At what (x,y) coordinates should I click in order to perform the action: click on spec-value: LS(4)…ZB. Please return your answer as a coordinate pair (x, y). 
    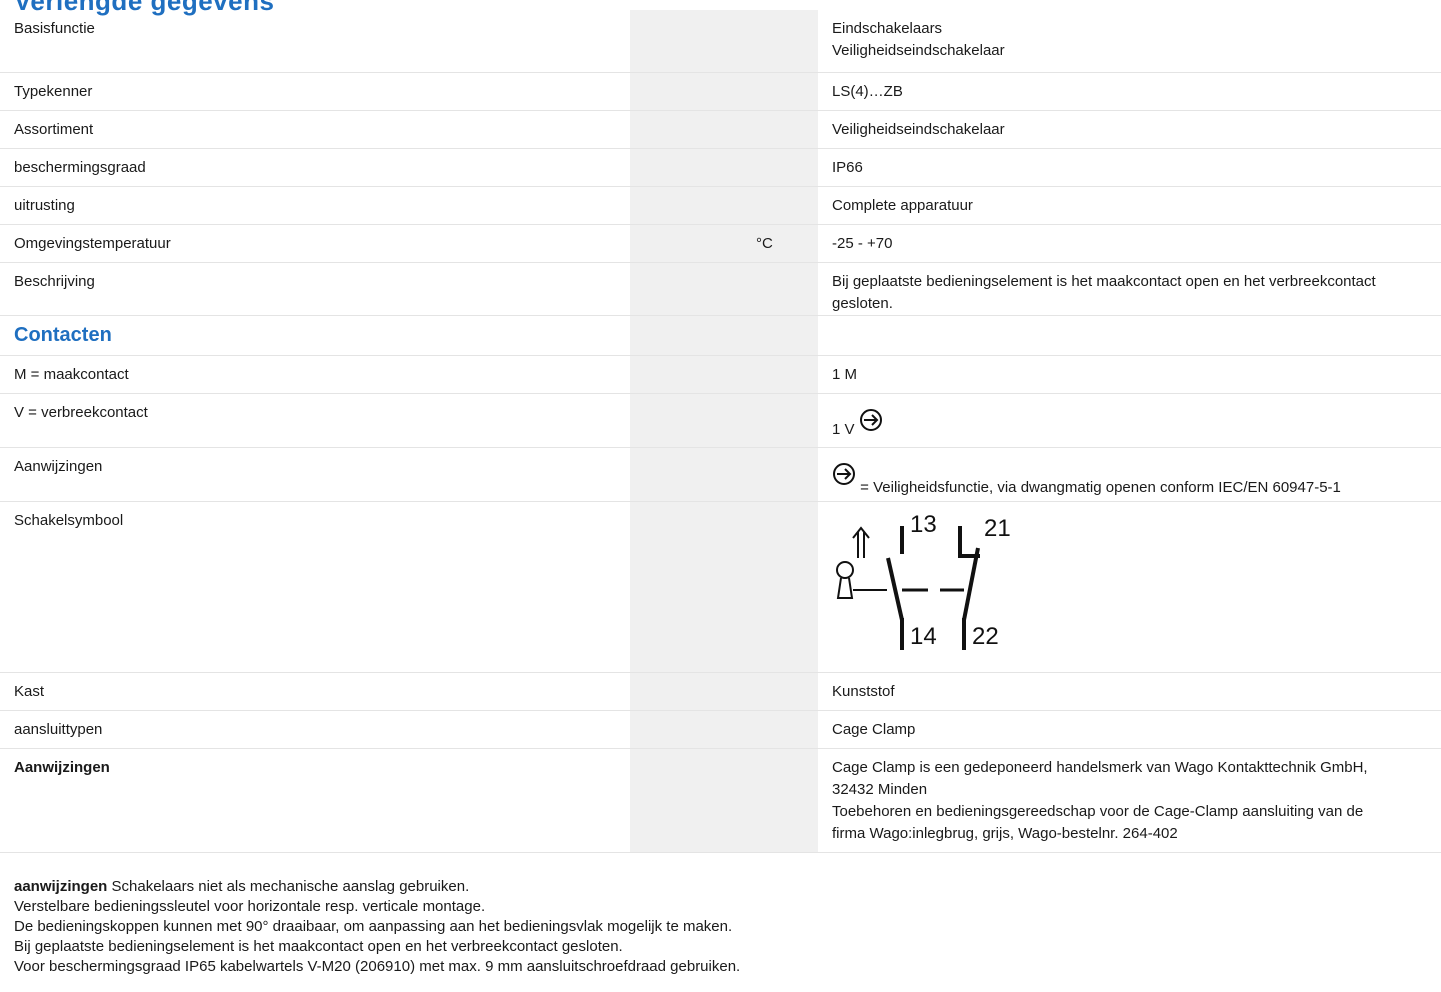
    Looking at the image, I should click on (1129, 91).